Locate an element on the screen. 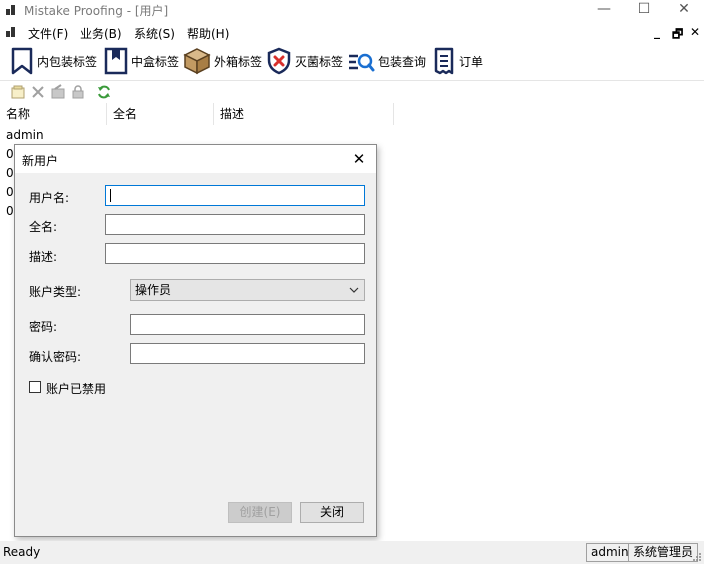 Image resolution: width=704 pixels, height=564 pixels. outer-box-icon is located at coordinates (197, 61).